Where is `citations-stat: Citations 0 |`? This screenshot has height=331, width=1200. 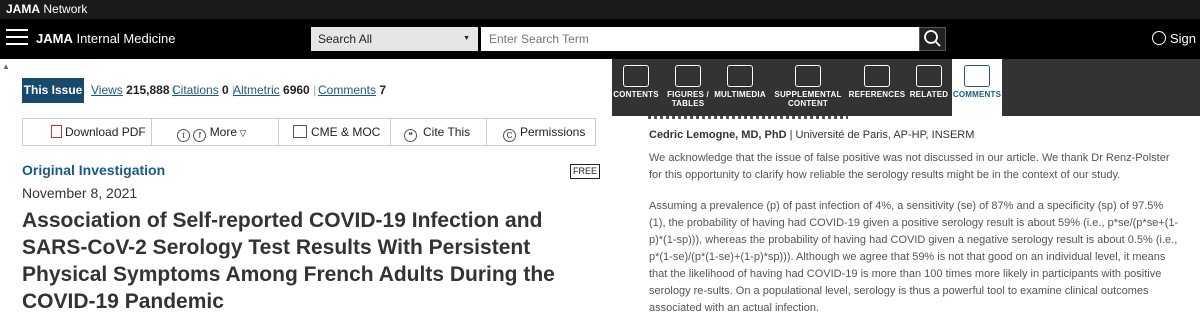 citations-stat: Citations 0 | is located at coordinates (203, 90).